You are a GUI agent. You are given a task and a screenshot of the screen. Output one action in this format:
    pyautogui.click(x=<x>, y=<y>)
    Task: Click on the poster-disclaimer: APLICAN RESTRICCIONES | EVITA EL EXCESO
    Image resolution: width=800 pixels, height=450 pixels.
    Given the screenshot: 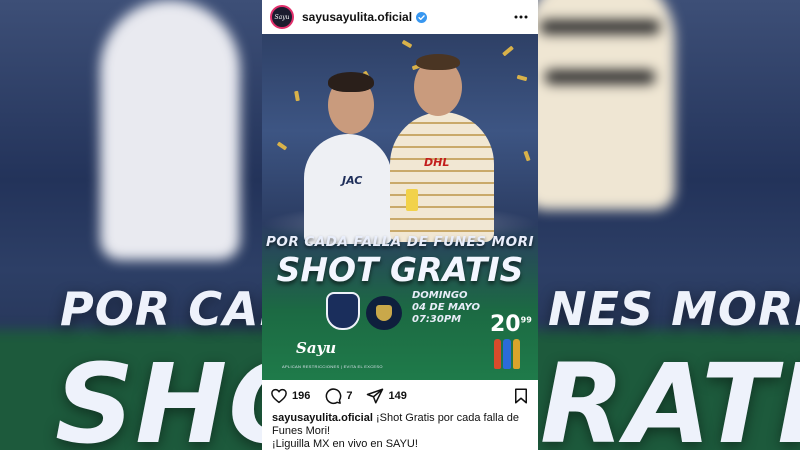 What is the action you would take?
    pyautogui.click(x=332, y=366)
    